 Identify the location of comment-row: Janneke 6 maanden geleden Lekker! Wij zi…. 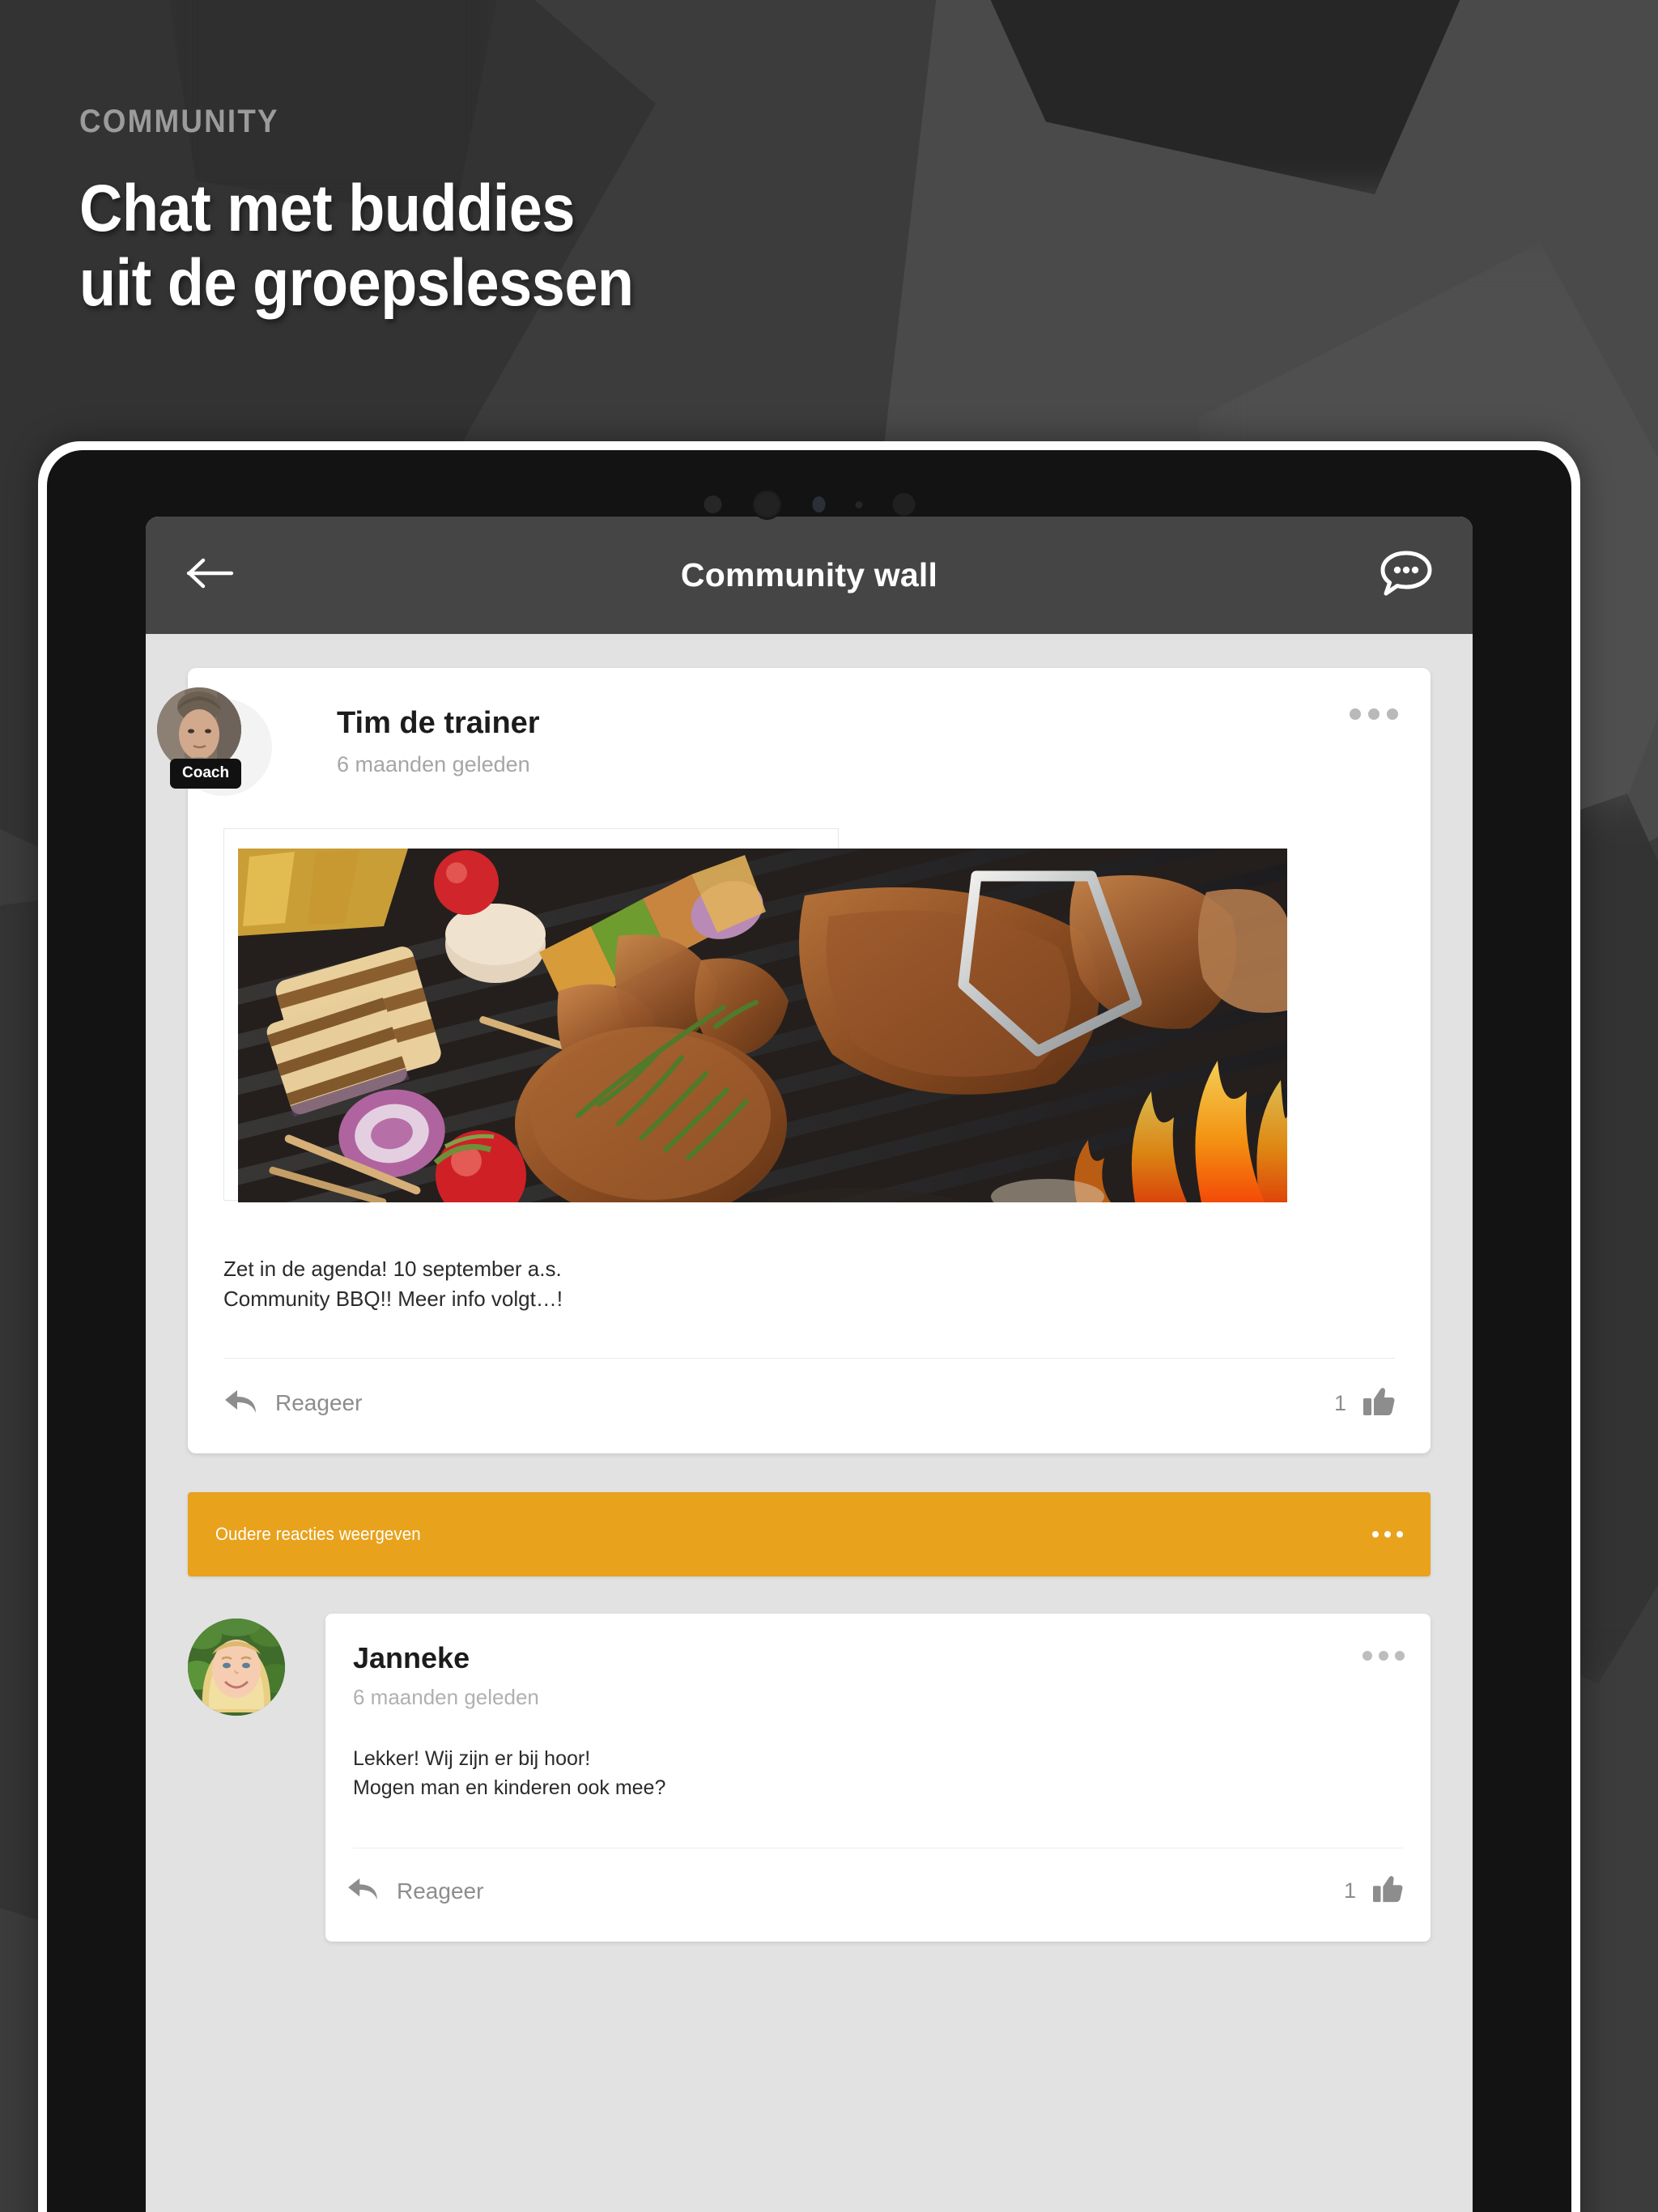
(809, 1778).